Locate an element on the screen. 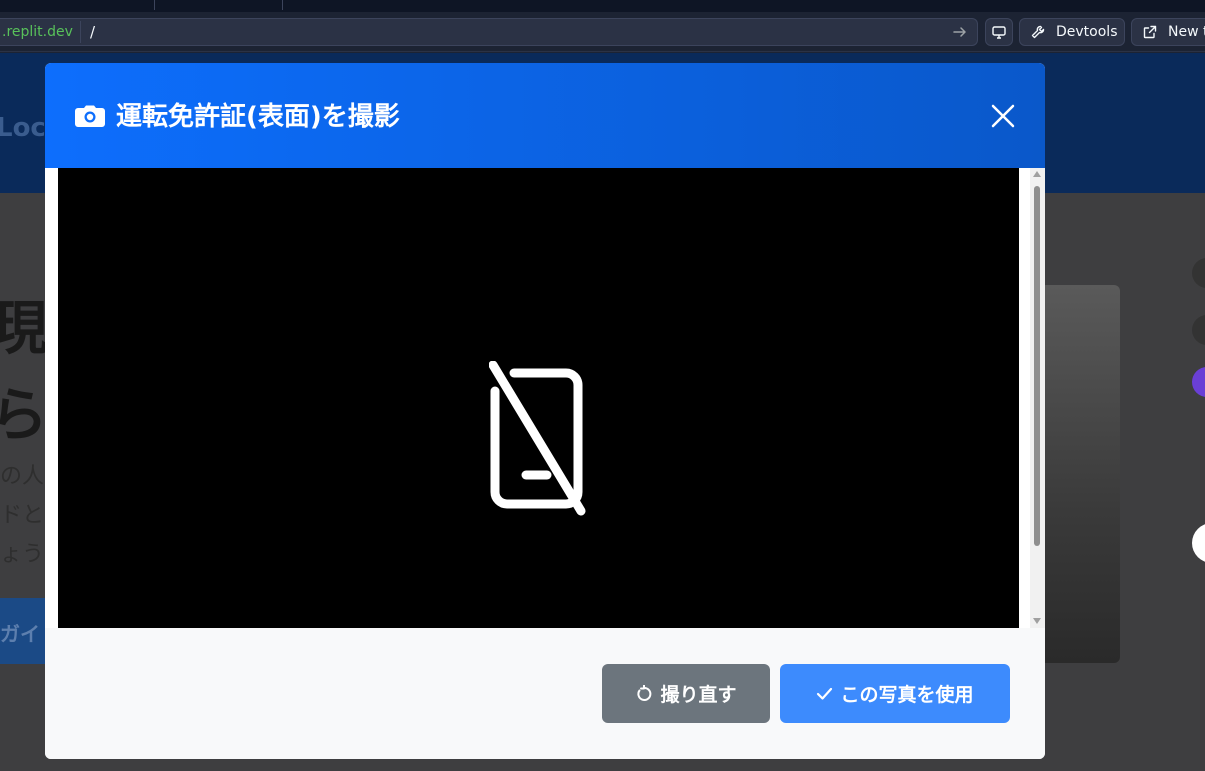 Image resolution: width=1205 pixels, height=771 pixels. scroll-down-arrow-icon is located at coordinates (1037, 621).